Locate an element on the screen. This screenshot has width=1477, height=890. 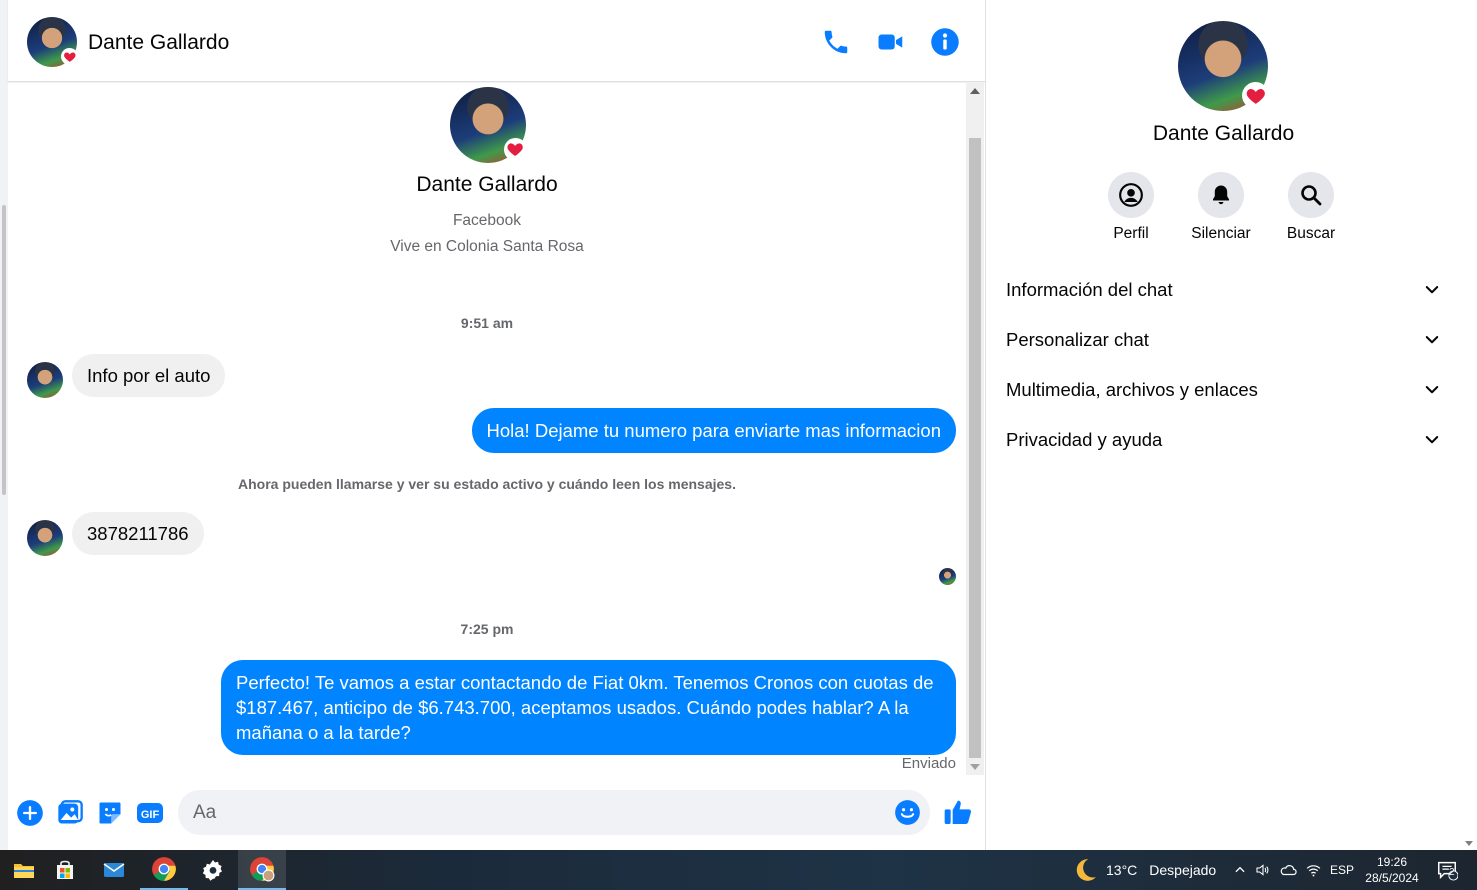
info-icon is located at coordinates (945, 42).